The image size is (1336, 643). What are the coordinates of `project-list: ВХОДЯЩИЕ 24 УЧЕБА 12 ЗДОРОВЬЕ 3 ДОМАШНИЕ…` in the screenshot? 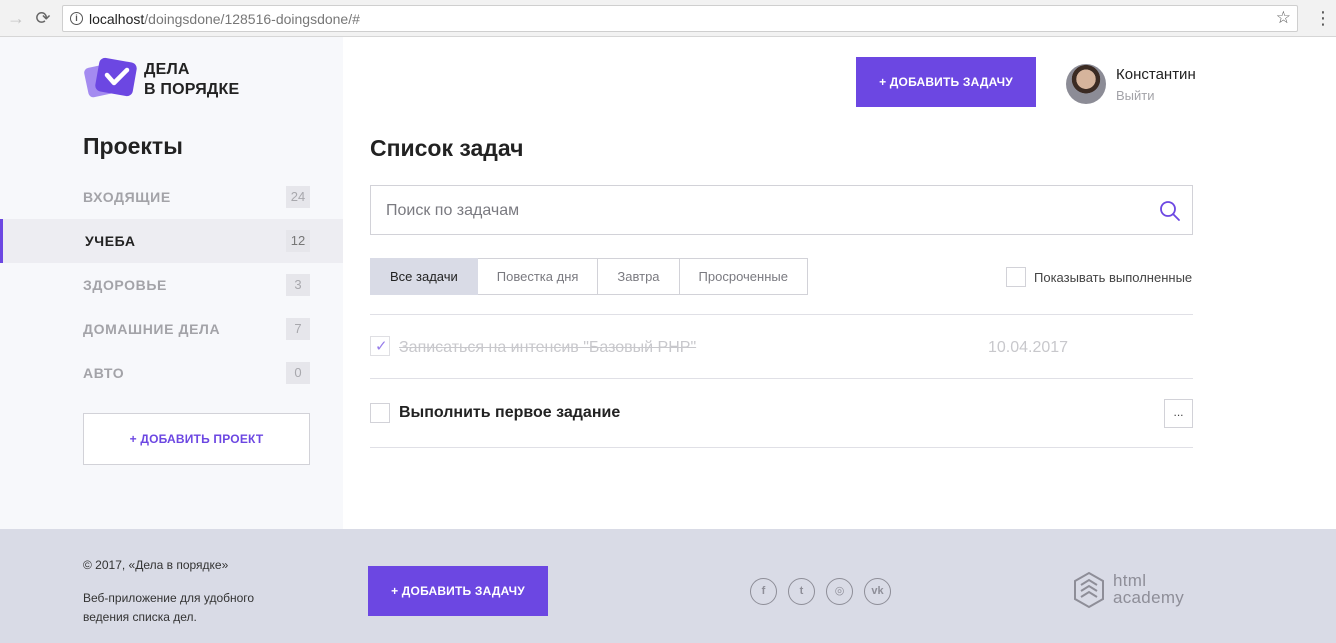 It's located at (171, 285).